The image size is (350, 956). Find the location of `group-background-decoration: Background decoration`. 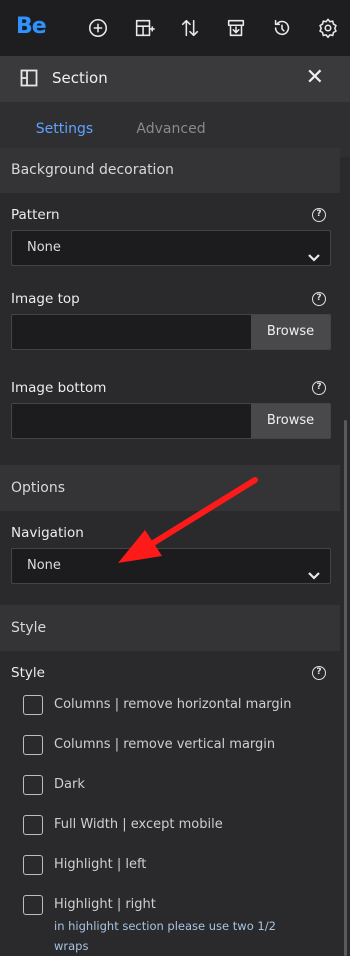

group-background-decoration: Background decoration is located at coordinates (170, 170).